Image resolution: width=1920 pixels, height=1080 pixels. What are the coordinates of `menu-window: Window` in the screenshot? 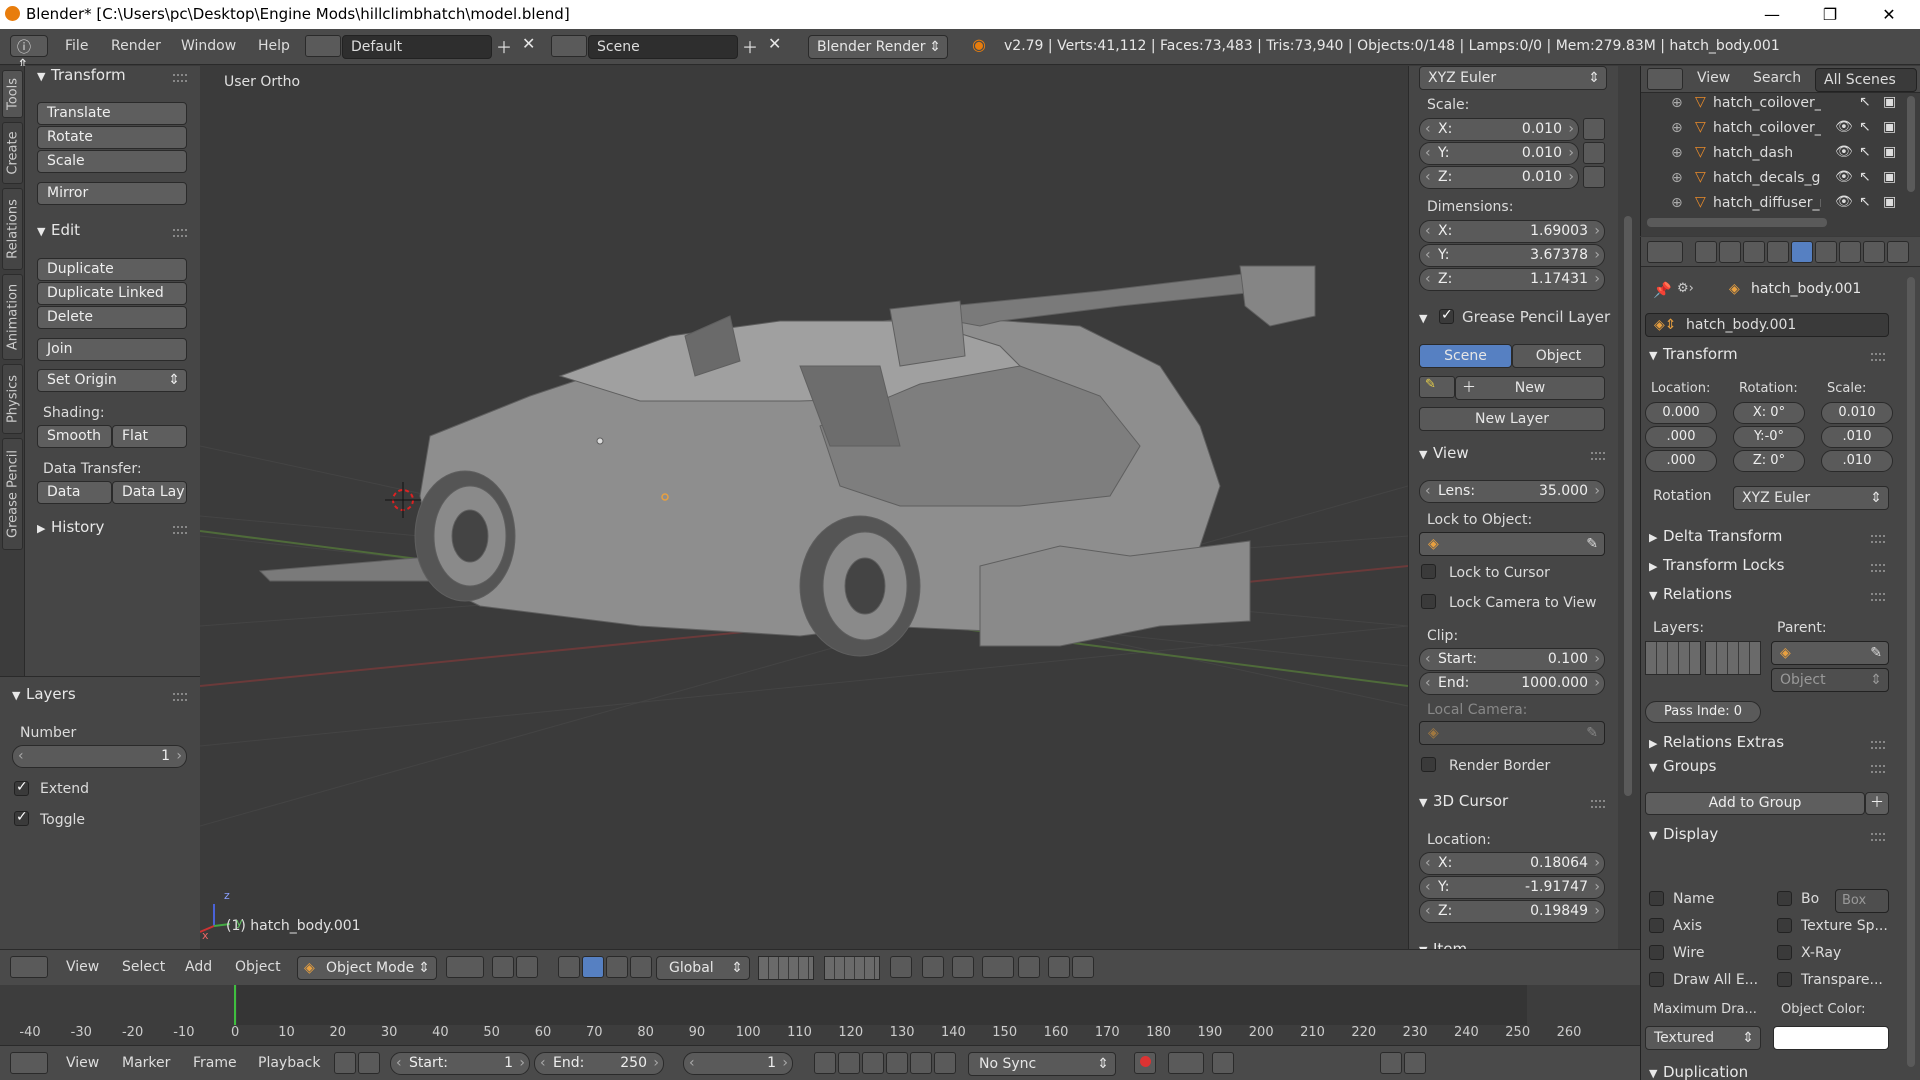 It's located at (208, 46).